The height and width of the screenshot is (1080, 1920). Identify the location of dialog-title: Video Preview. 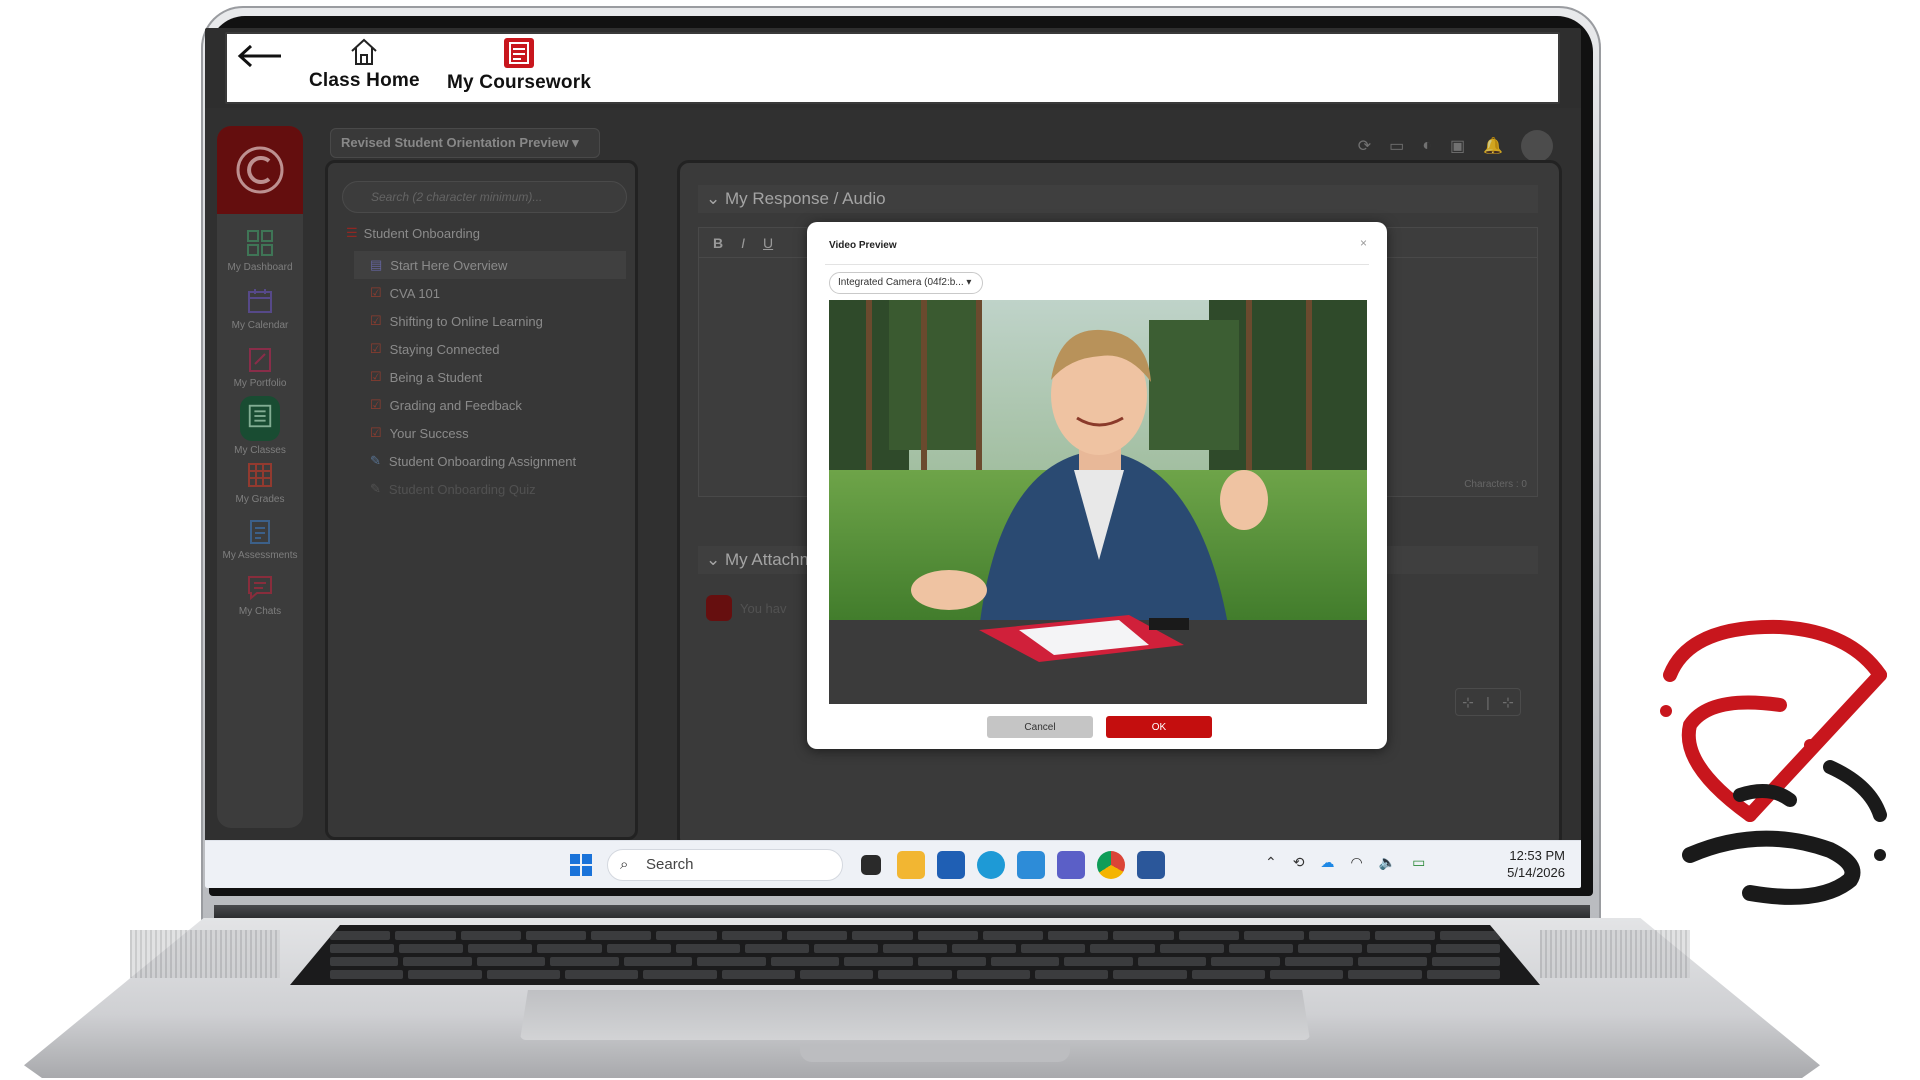
(863, 245).